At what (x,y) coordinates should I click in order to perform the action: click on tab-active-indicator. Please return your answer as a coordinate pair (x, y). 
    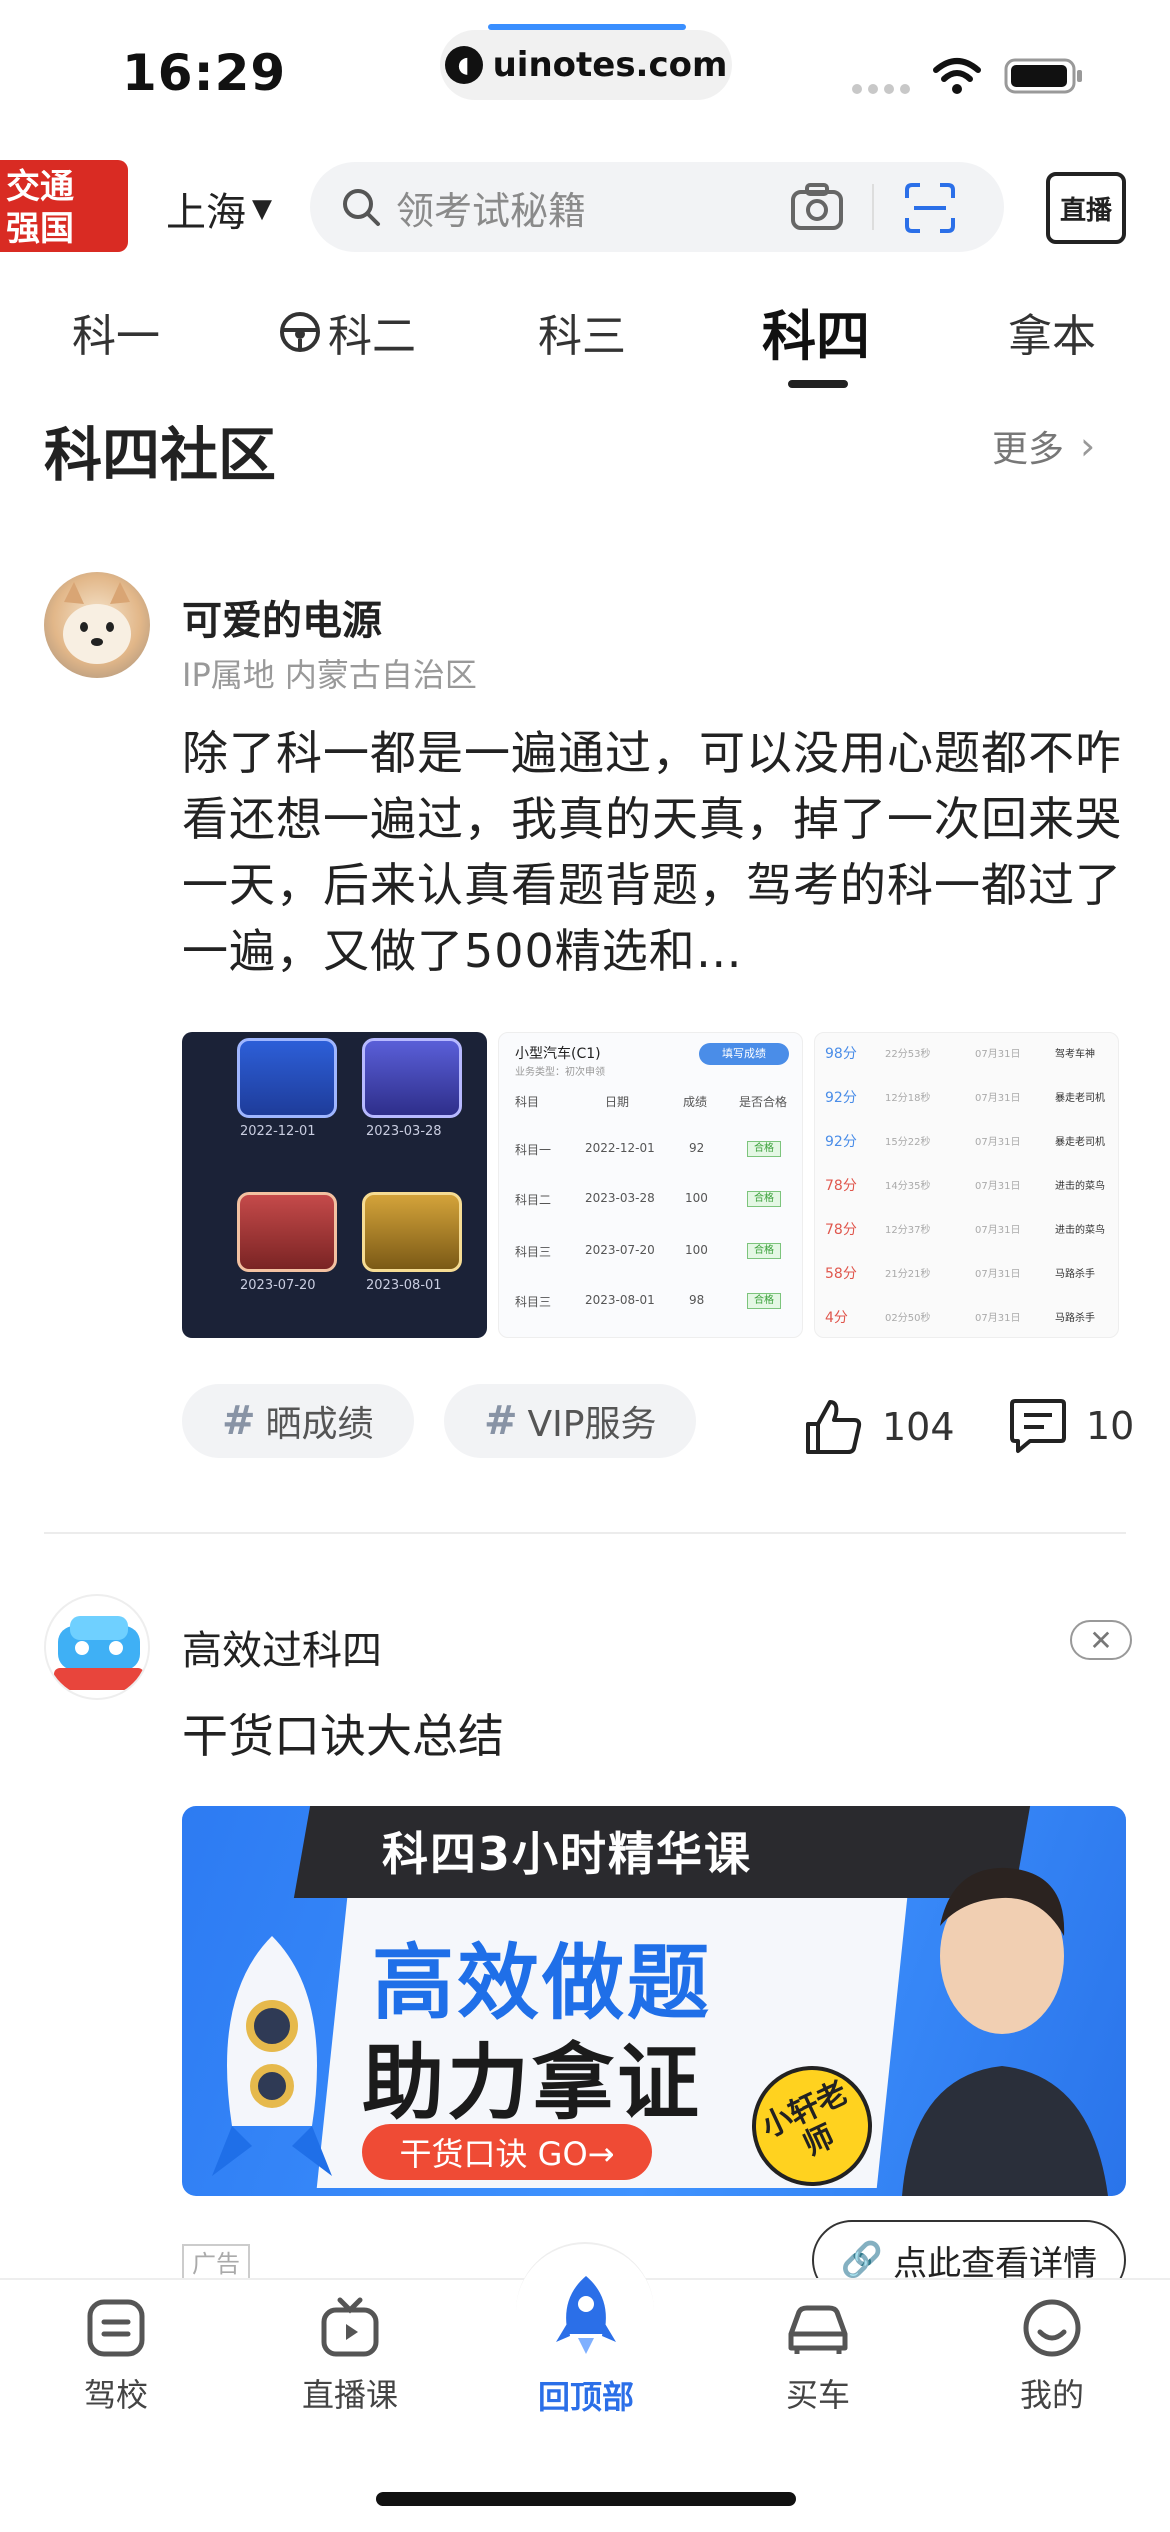
    Looking at the image, I should click on (818, 384).